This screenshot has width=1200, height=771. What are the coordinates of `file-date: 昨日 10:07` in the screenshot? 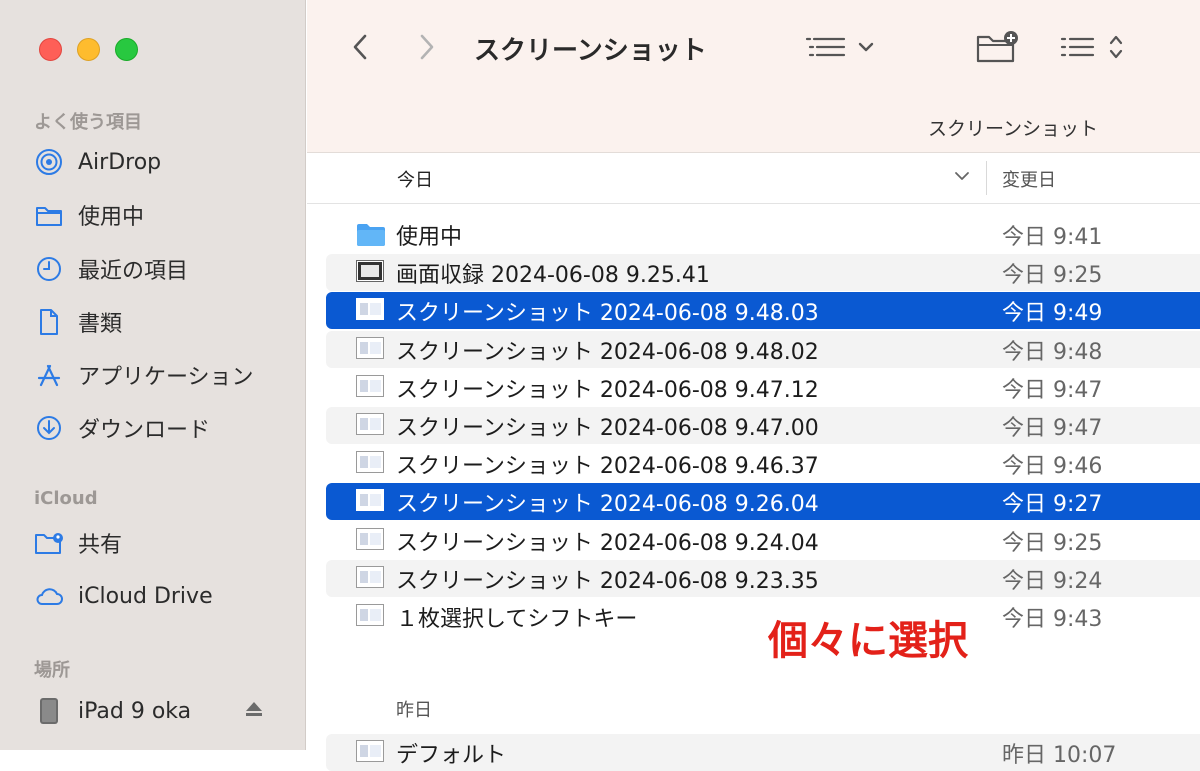 It's located at (1059, 755).